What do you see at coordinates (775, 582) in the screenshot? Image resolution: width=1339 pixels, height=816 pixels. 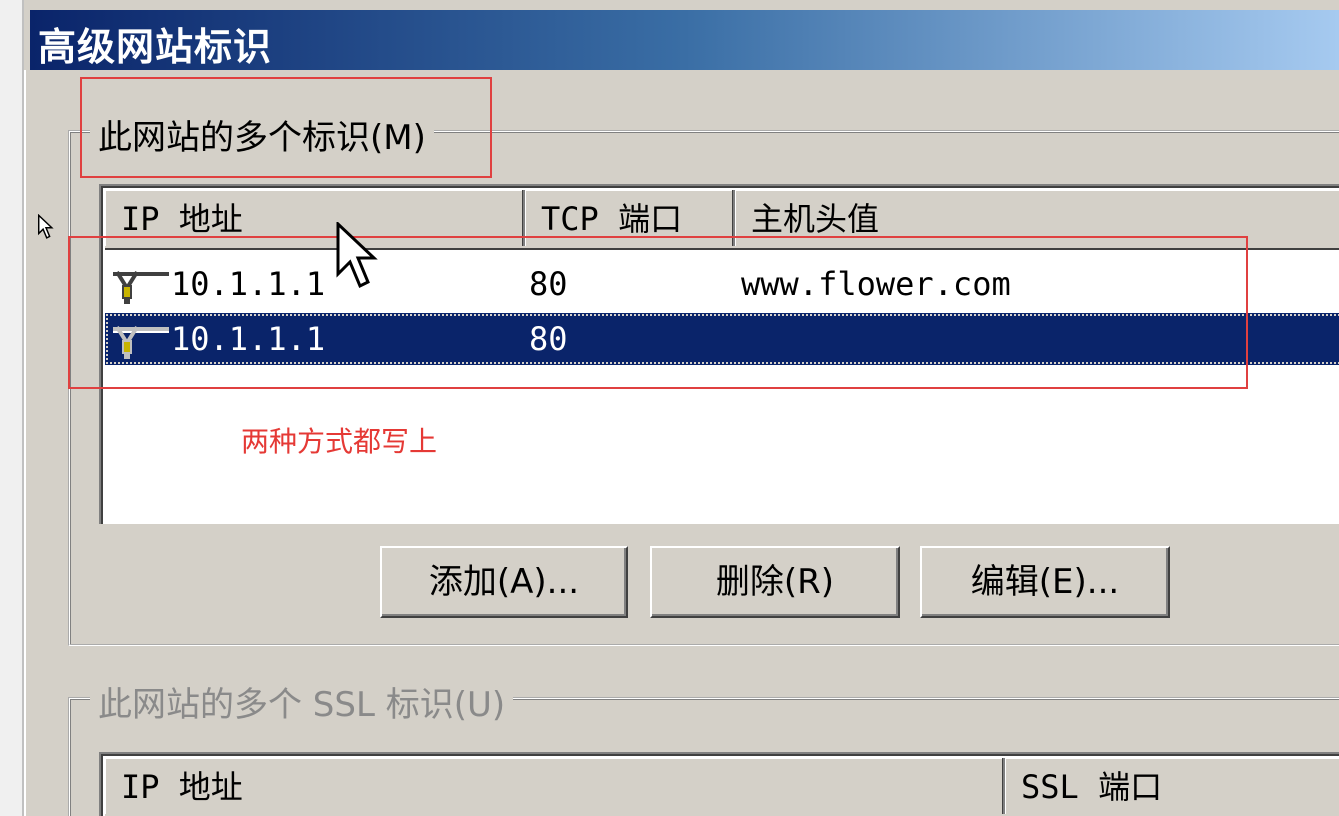 I see `remove-button: 删除(R)` at bounding box center [775, 582].